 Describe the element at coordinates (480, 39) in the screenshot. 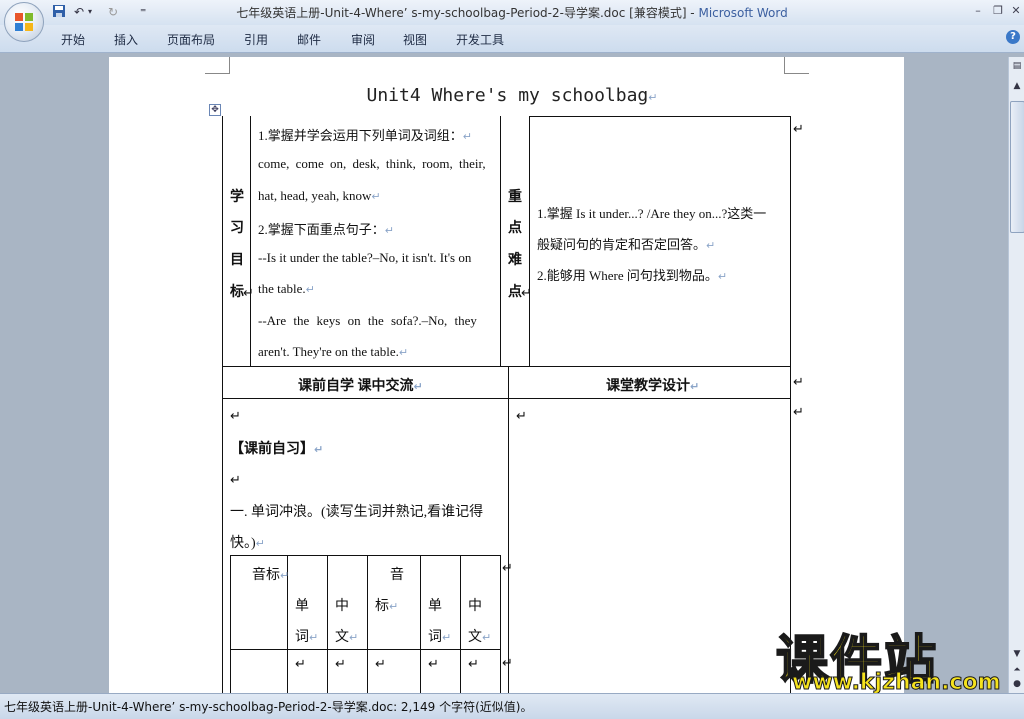

I see `tab-developer: 开发工具` at that location.